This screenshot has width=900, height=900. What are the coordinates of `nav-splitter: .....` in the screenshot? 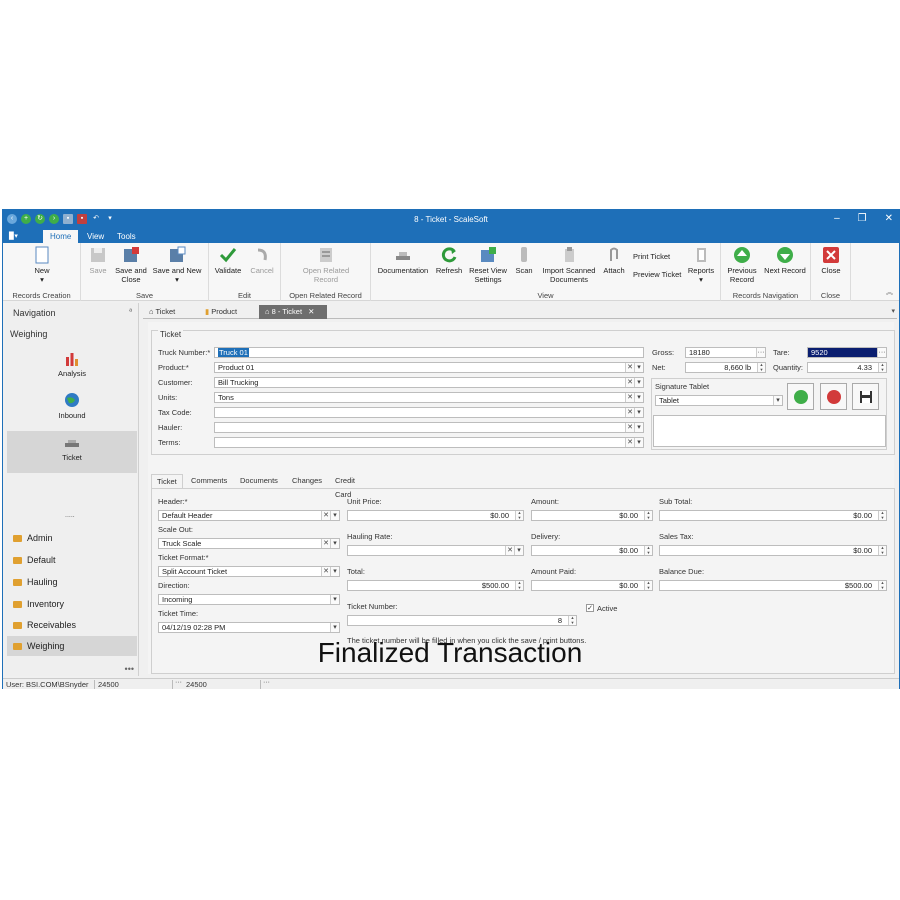 It's located at (70, 515).